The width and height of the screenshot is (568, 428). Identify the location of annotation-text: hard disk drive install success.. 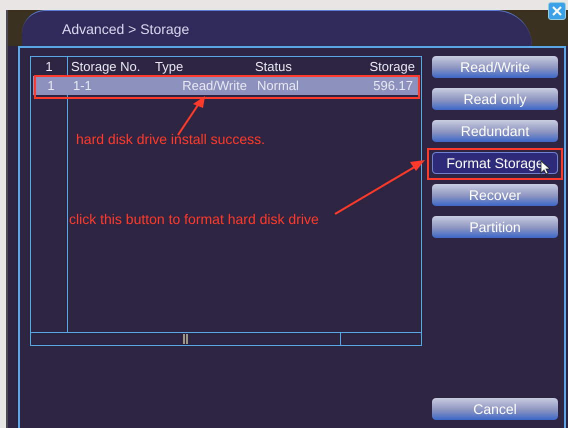
(171, 139).